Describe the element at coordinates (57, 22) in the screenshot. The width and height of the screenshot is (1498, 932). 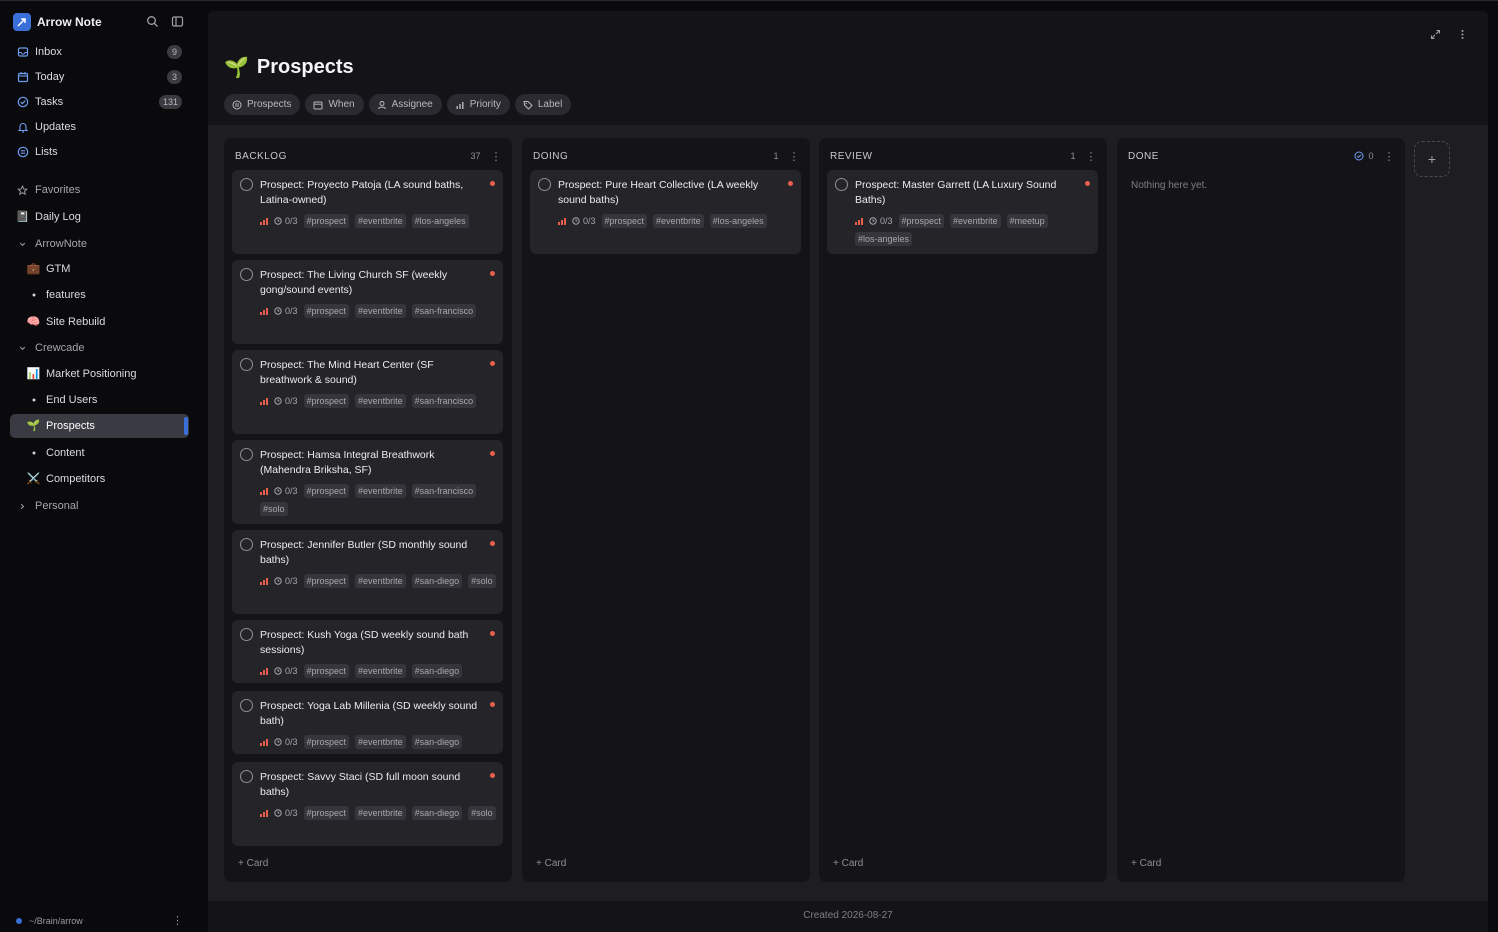
I see `brand: Arrow Note` at that location.